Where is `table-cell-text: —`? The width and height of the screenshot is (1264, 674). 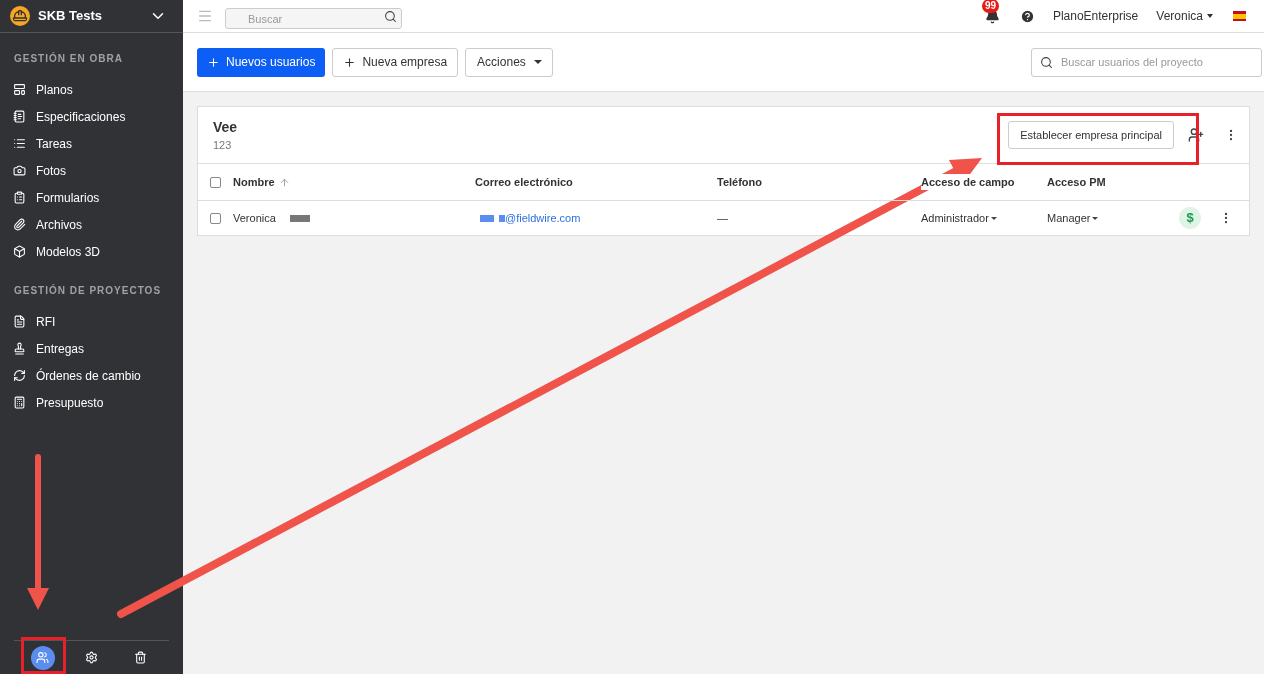 table-cell-text: — is located at coordinates (723, 218).